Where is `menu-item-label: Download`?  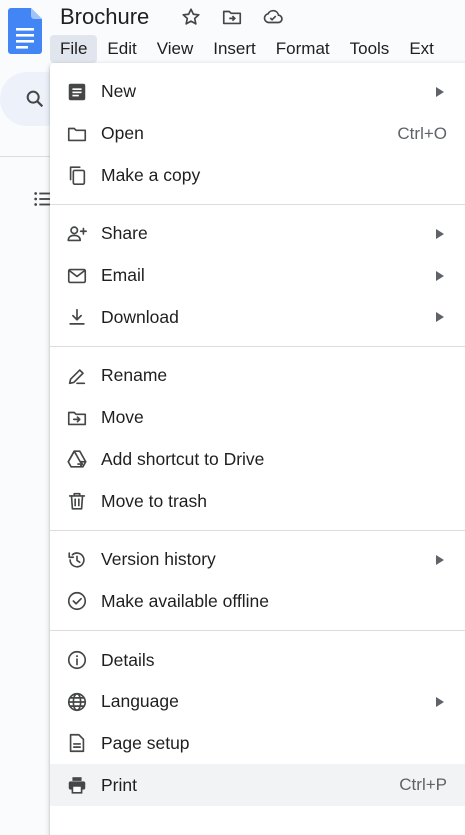
menu-item-label: Download is located at coordinates (140, 316).